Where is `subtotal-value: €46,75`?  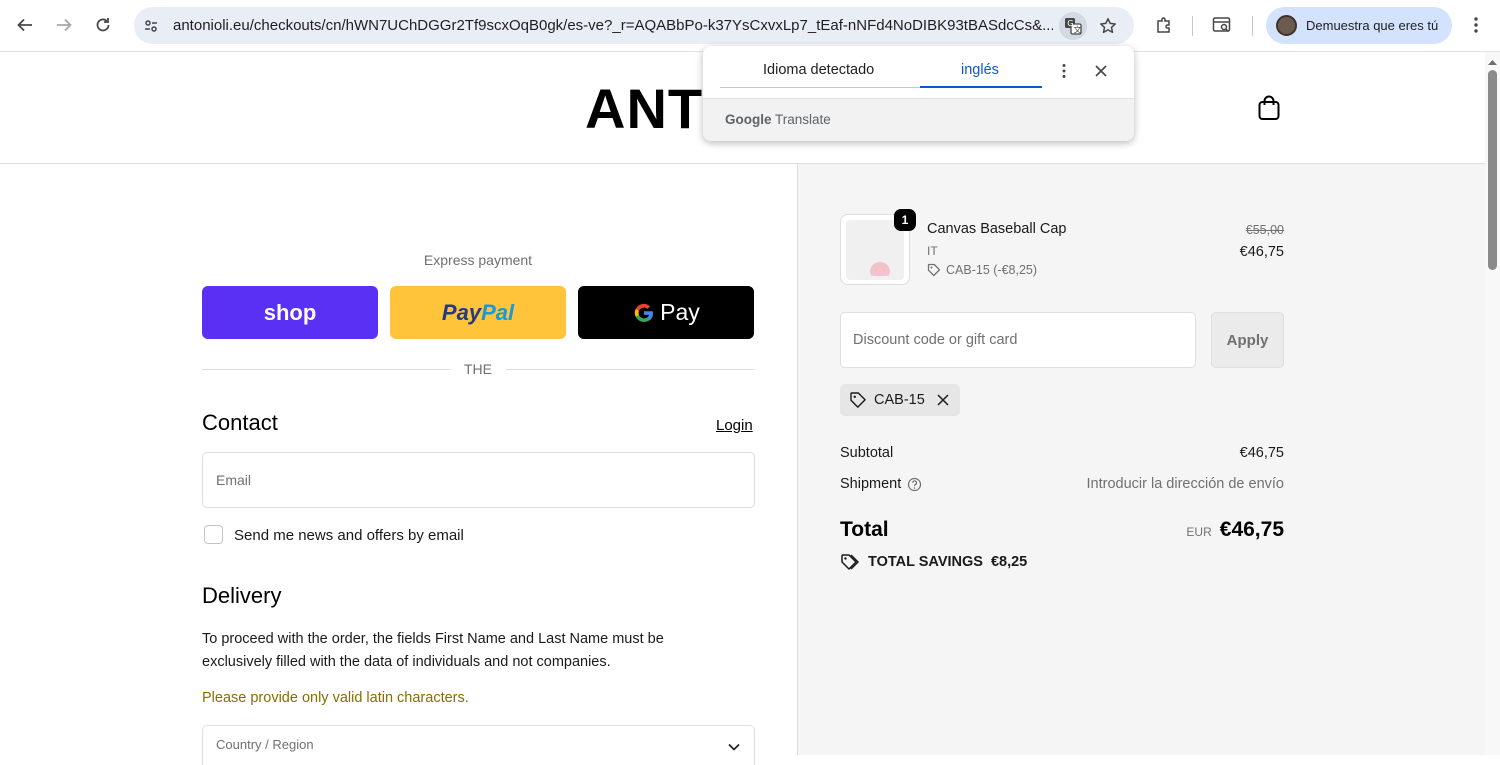 subtotal-value: €46,75 is located at coordinates (1261, 453).